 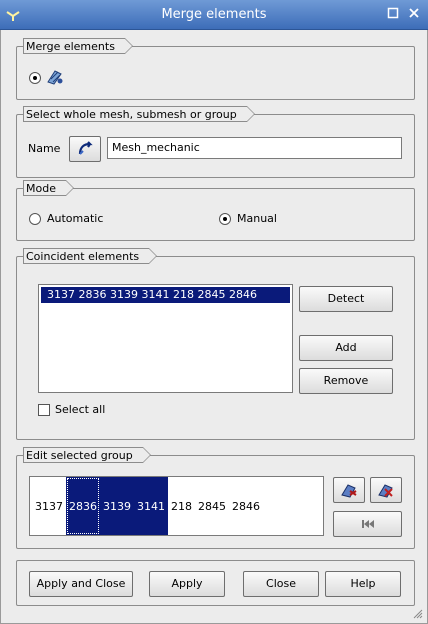 What do you see at coordinates (257, 218) in the screenshot?
I see `manual-label: Manual` at bounding box center [257, 218].